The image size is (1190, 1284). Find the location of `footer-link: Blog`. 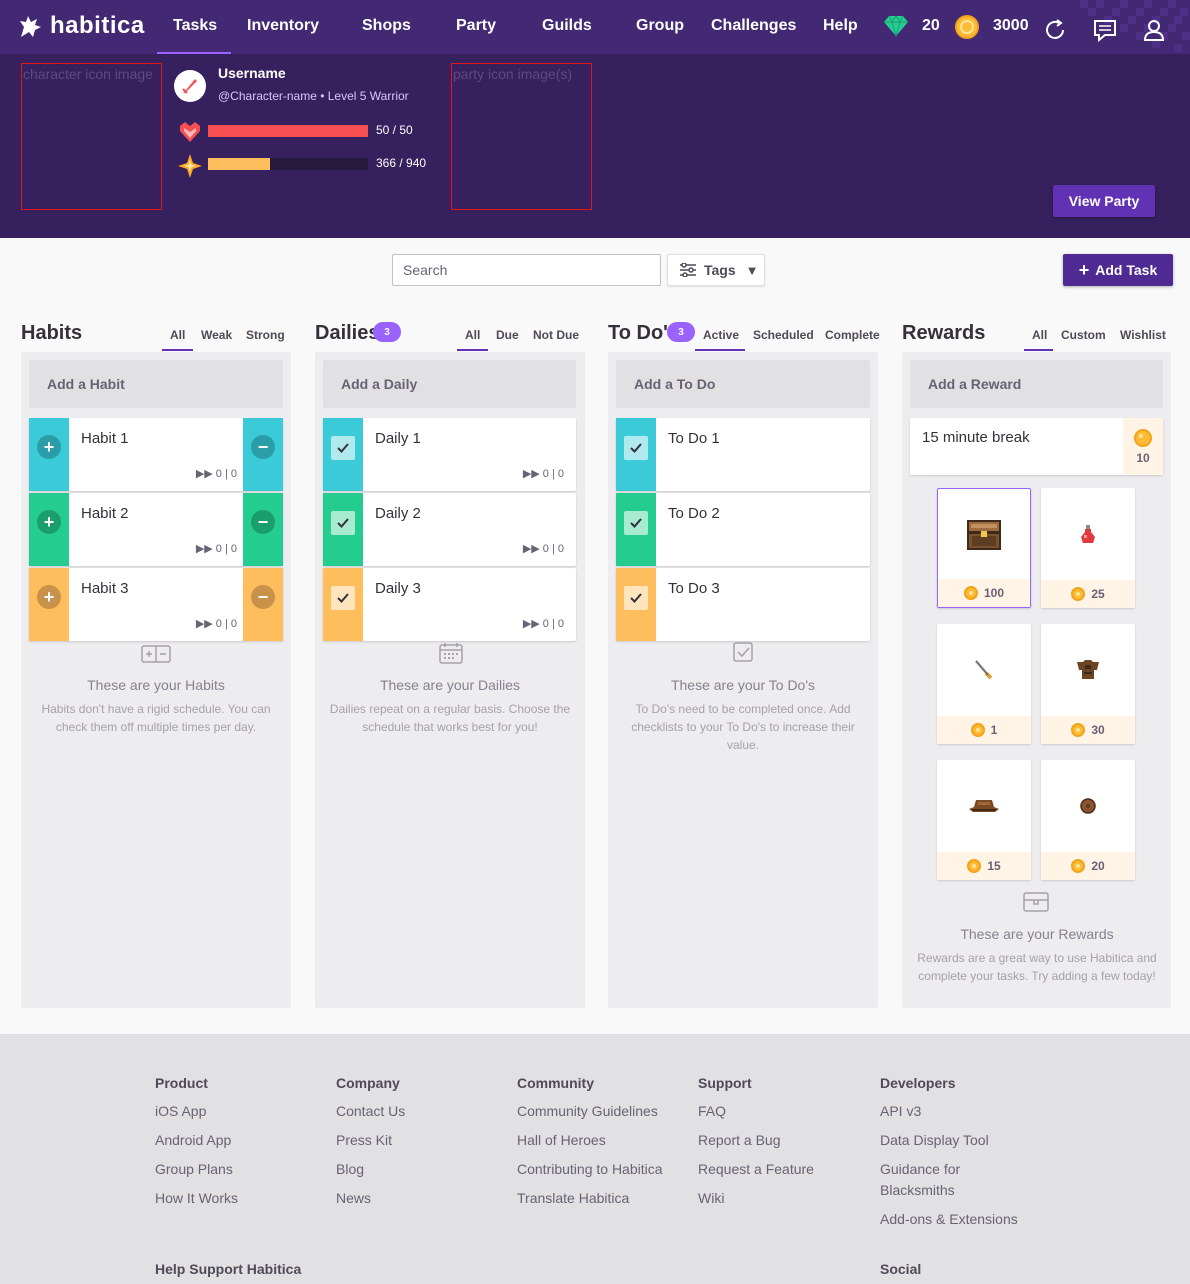

footer-link: Blog is located at coordinates (350, 1169).